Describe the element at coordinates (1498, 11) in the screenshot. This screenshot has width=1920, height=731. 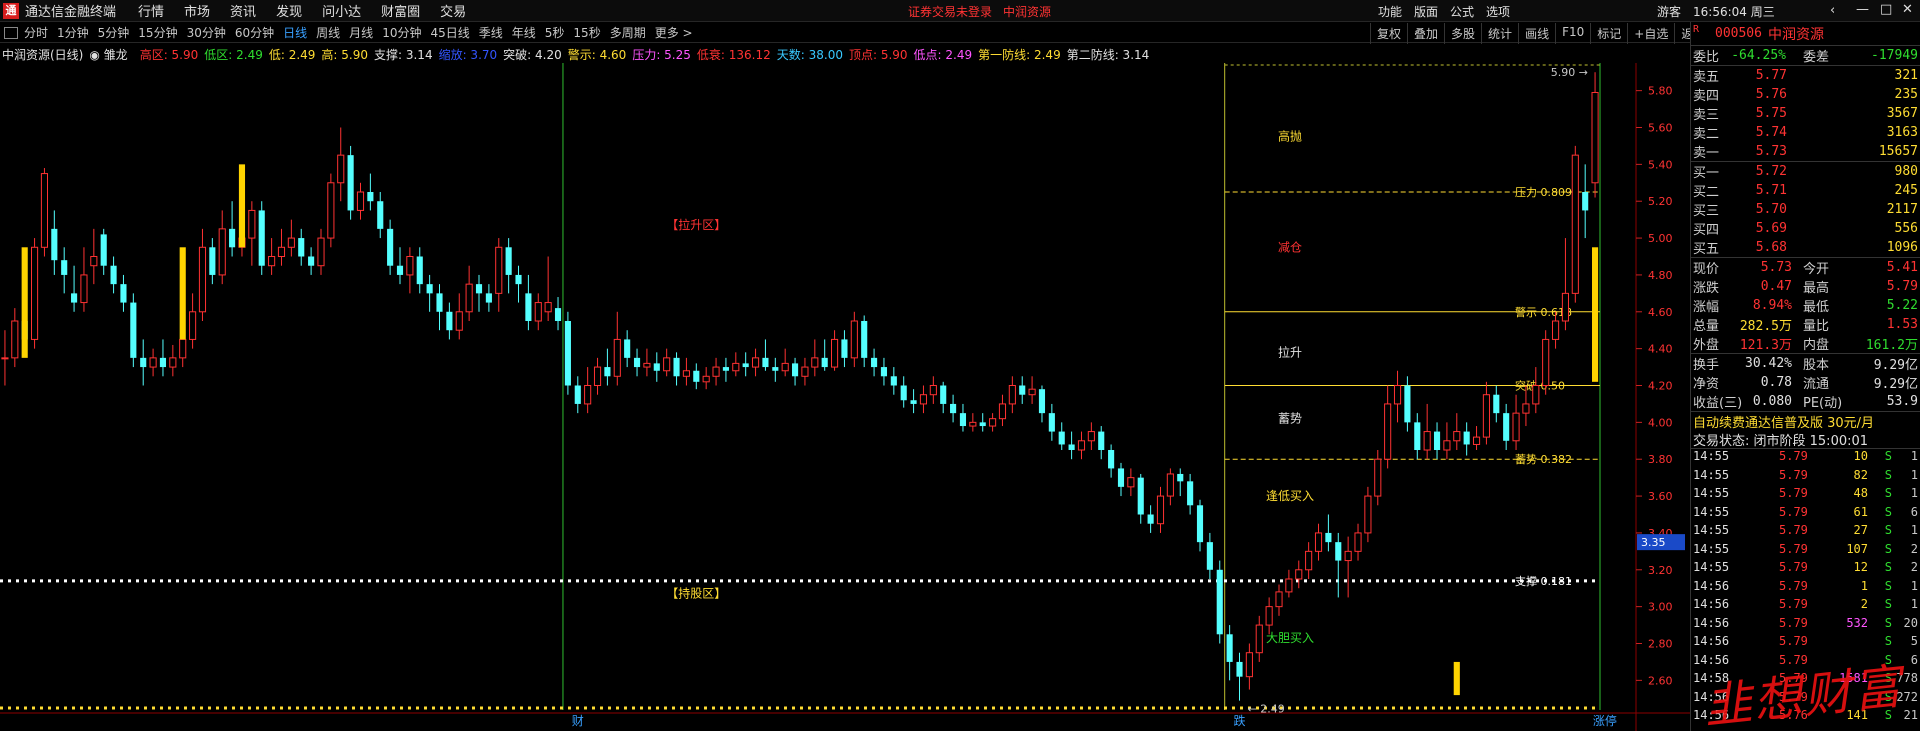
I see `menu-item-options: 选项` at that location.